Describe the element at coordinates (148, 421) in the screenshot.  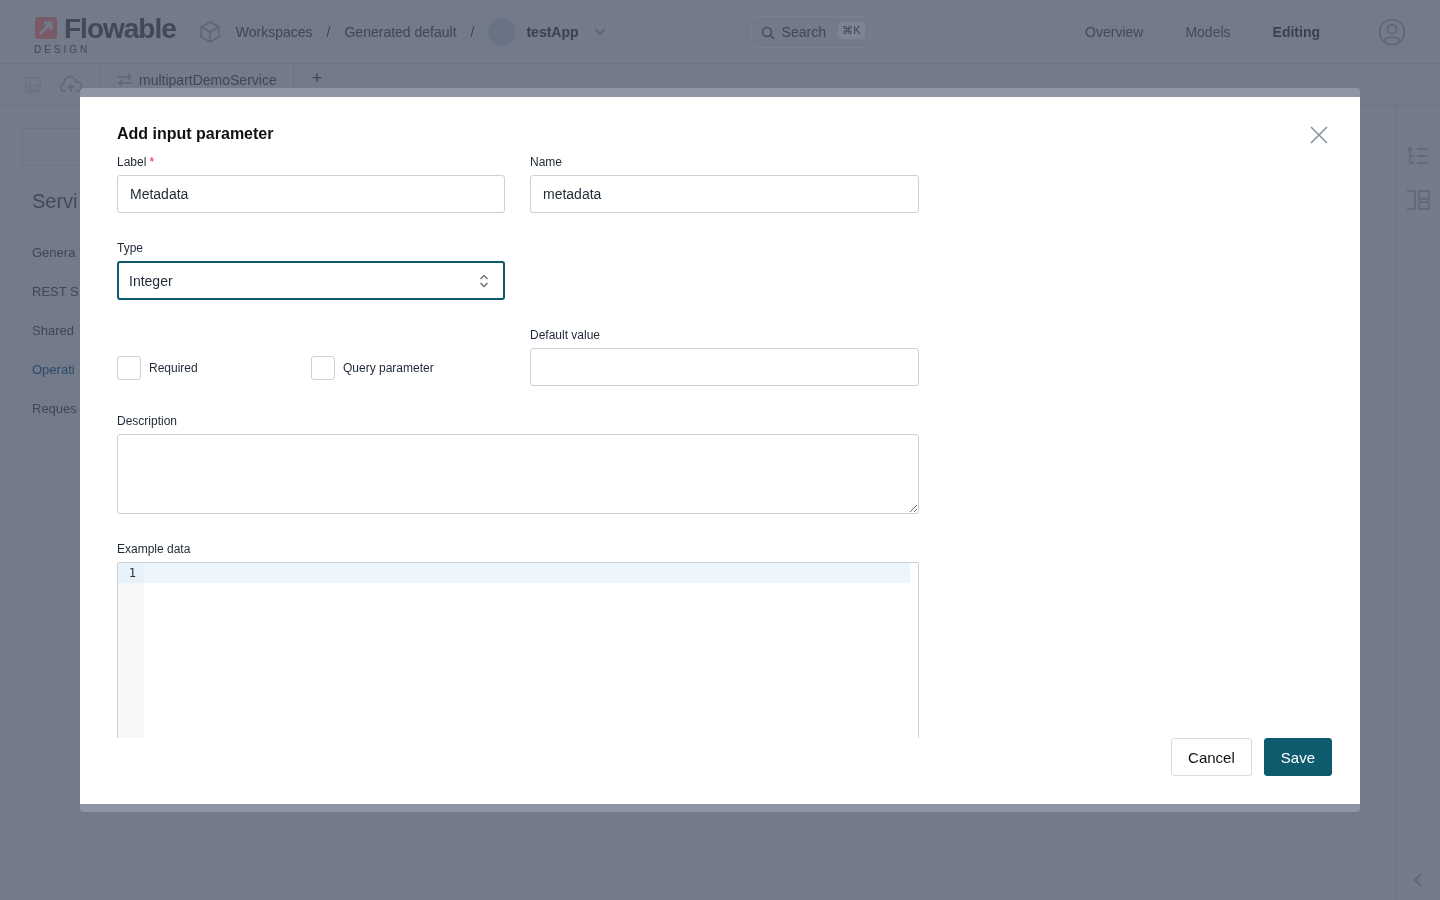
I see `field-label: Description` at that location.